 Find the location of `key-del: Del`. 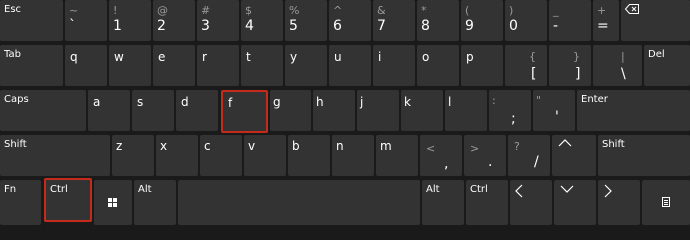

key-del: Del is located at coordinates (667, 65).